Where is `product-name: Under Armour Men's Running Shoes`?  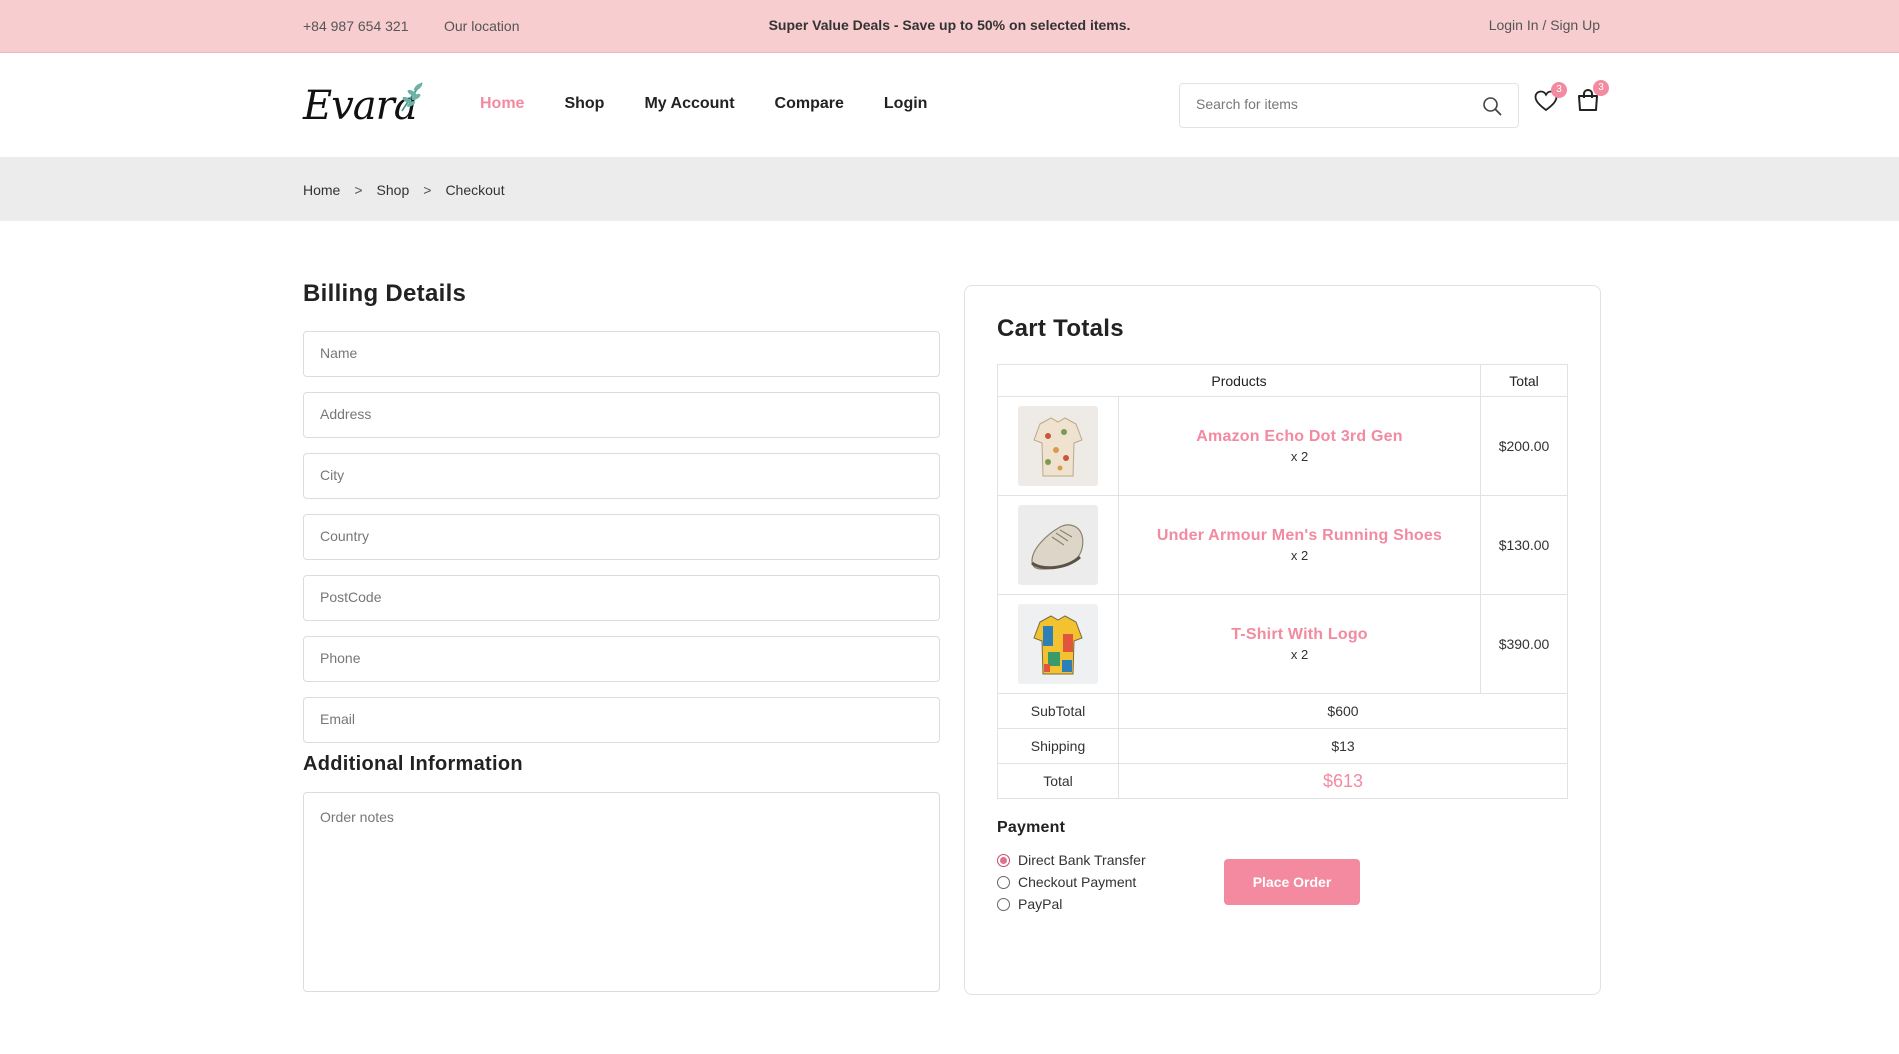 product-name: Under Armour Men's Running Shoes is located at coordinates (1299, 536).